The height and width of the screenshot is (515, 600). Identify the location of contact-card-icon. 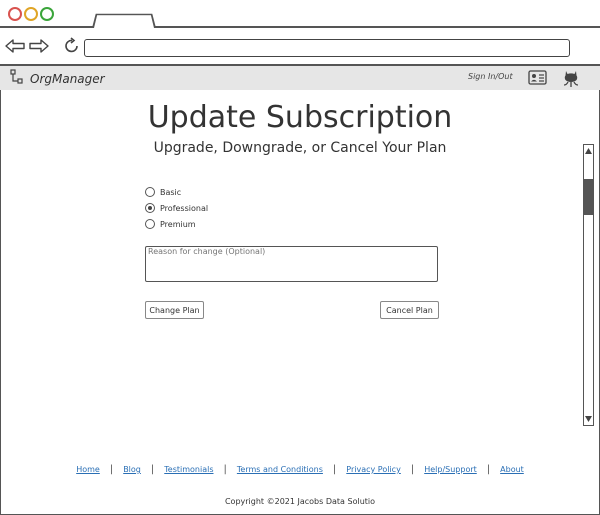
(537, 77).